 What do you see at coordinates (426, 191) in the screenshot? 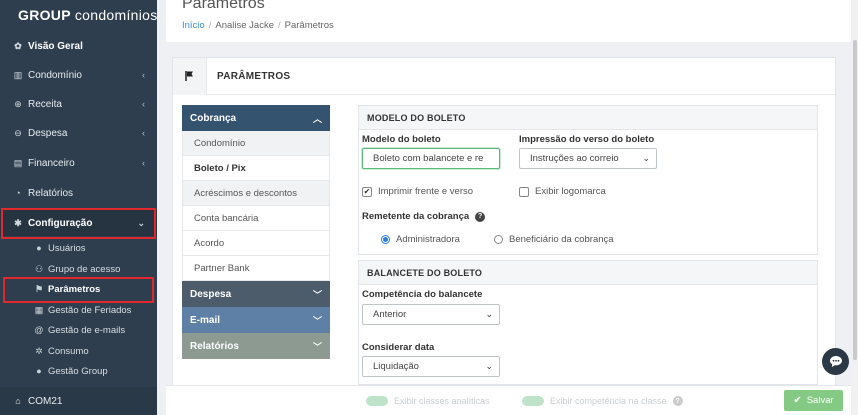
I see `checkbox-label: Imprimir frente e verso` at bounding box center [426, 191].